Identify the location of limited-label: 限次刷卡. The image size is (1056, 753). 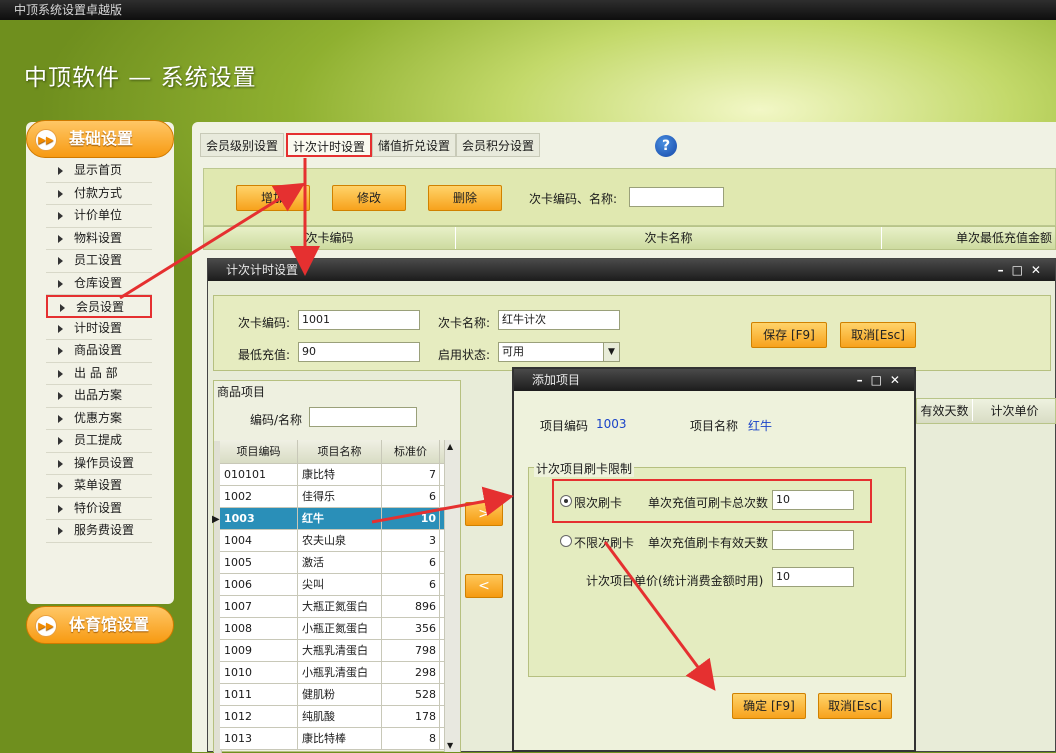
(598, 502).